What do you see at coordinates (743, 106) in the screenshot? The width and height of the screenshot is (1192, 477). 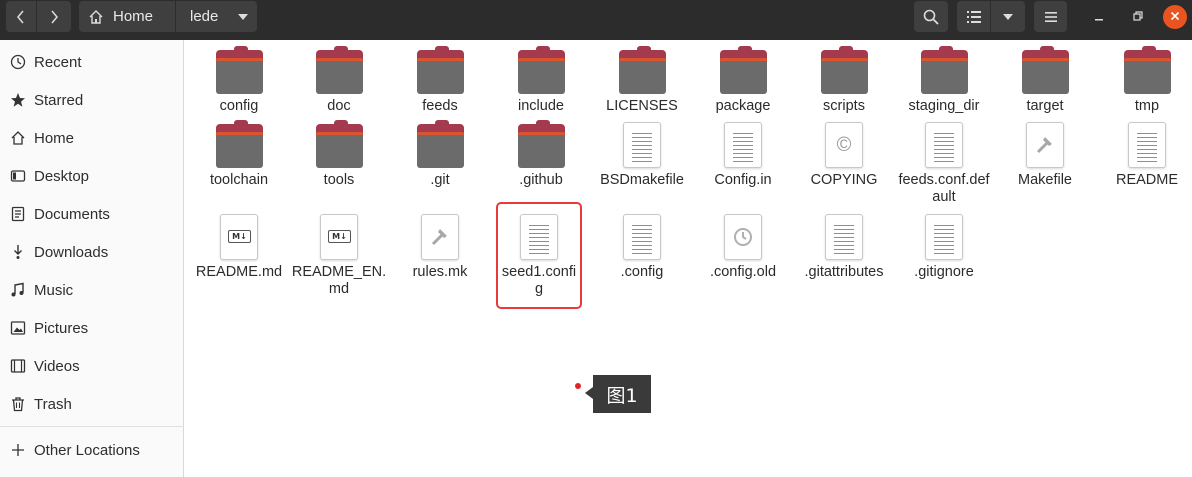 I see `file-name-label: package` at bounding box center [743, 106].